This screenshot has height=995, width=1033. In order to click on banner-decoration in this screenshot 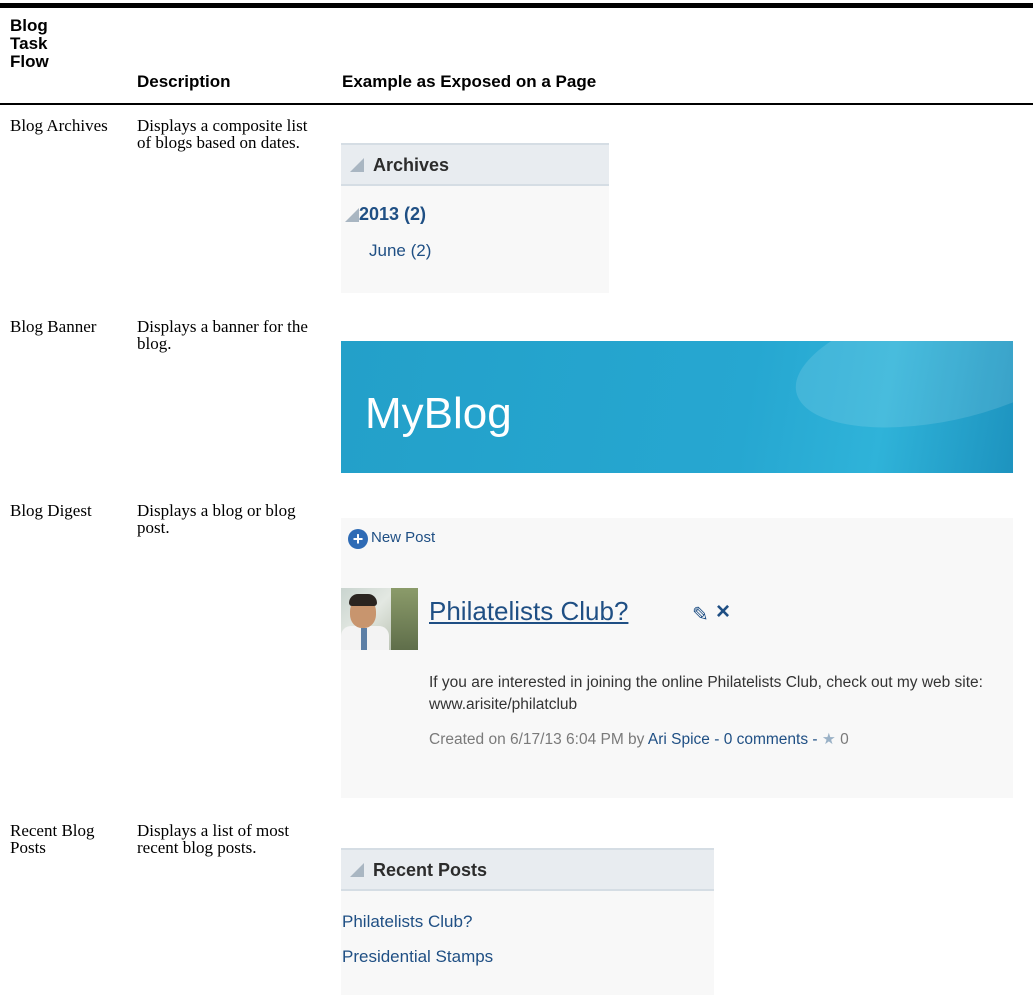, I will do `click(898, 396)`.